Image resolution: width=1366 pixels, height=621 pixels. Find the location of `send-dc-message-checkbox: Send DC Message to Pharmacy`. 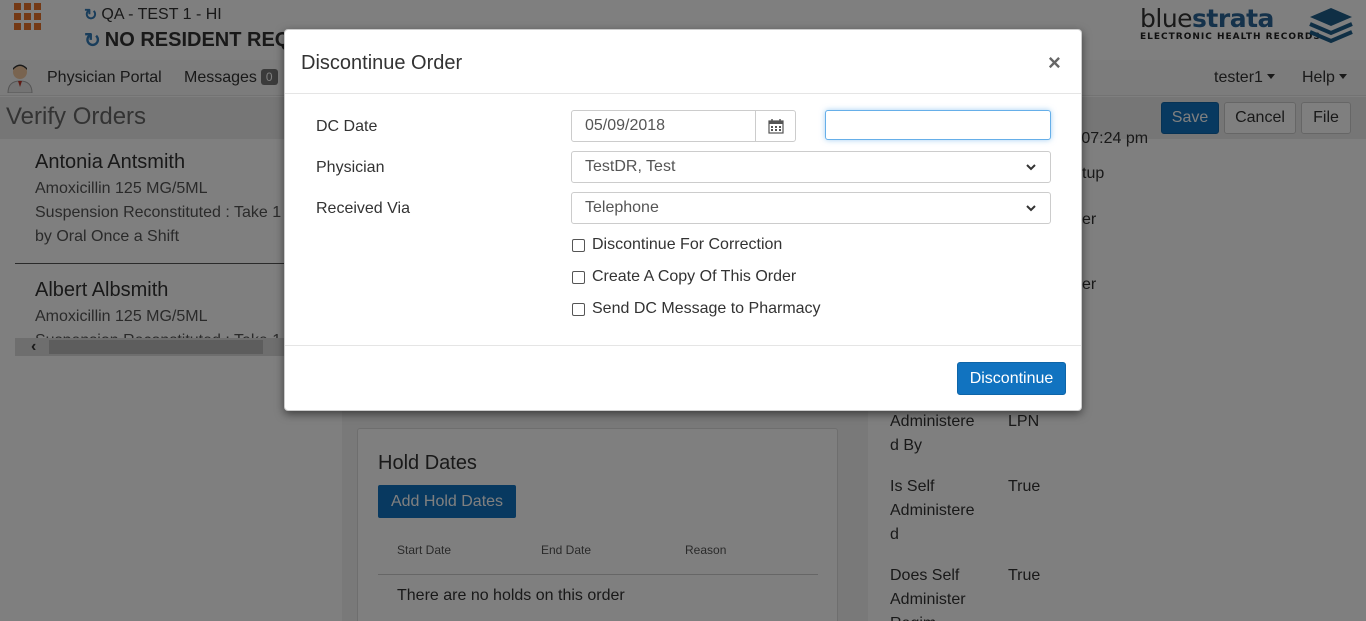

send-dc-message-checkbox: Send DC Message to Pharmacy is located at coordinates (696, 309).